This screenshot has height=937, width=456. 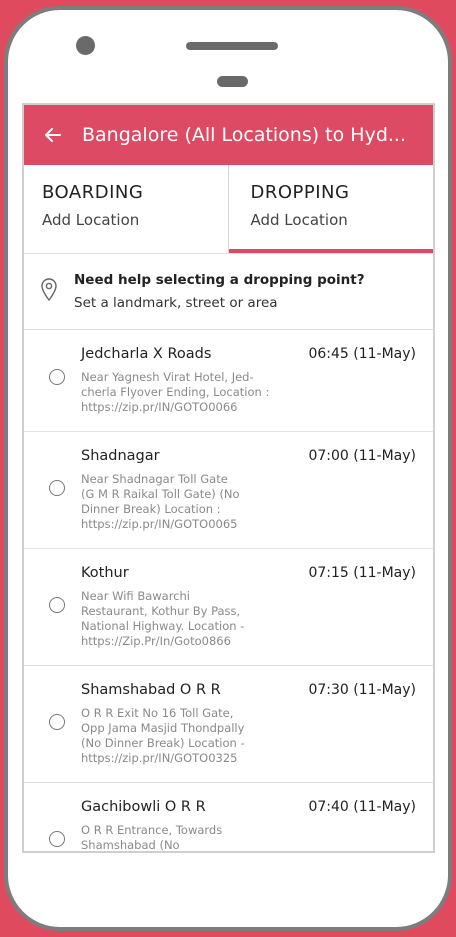 What do you see at coordinates (126, 209) in the screenshot?
I see `tab-boarding: BOARDING Add Location` at bounding box center [126, 209].